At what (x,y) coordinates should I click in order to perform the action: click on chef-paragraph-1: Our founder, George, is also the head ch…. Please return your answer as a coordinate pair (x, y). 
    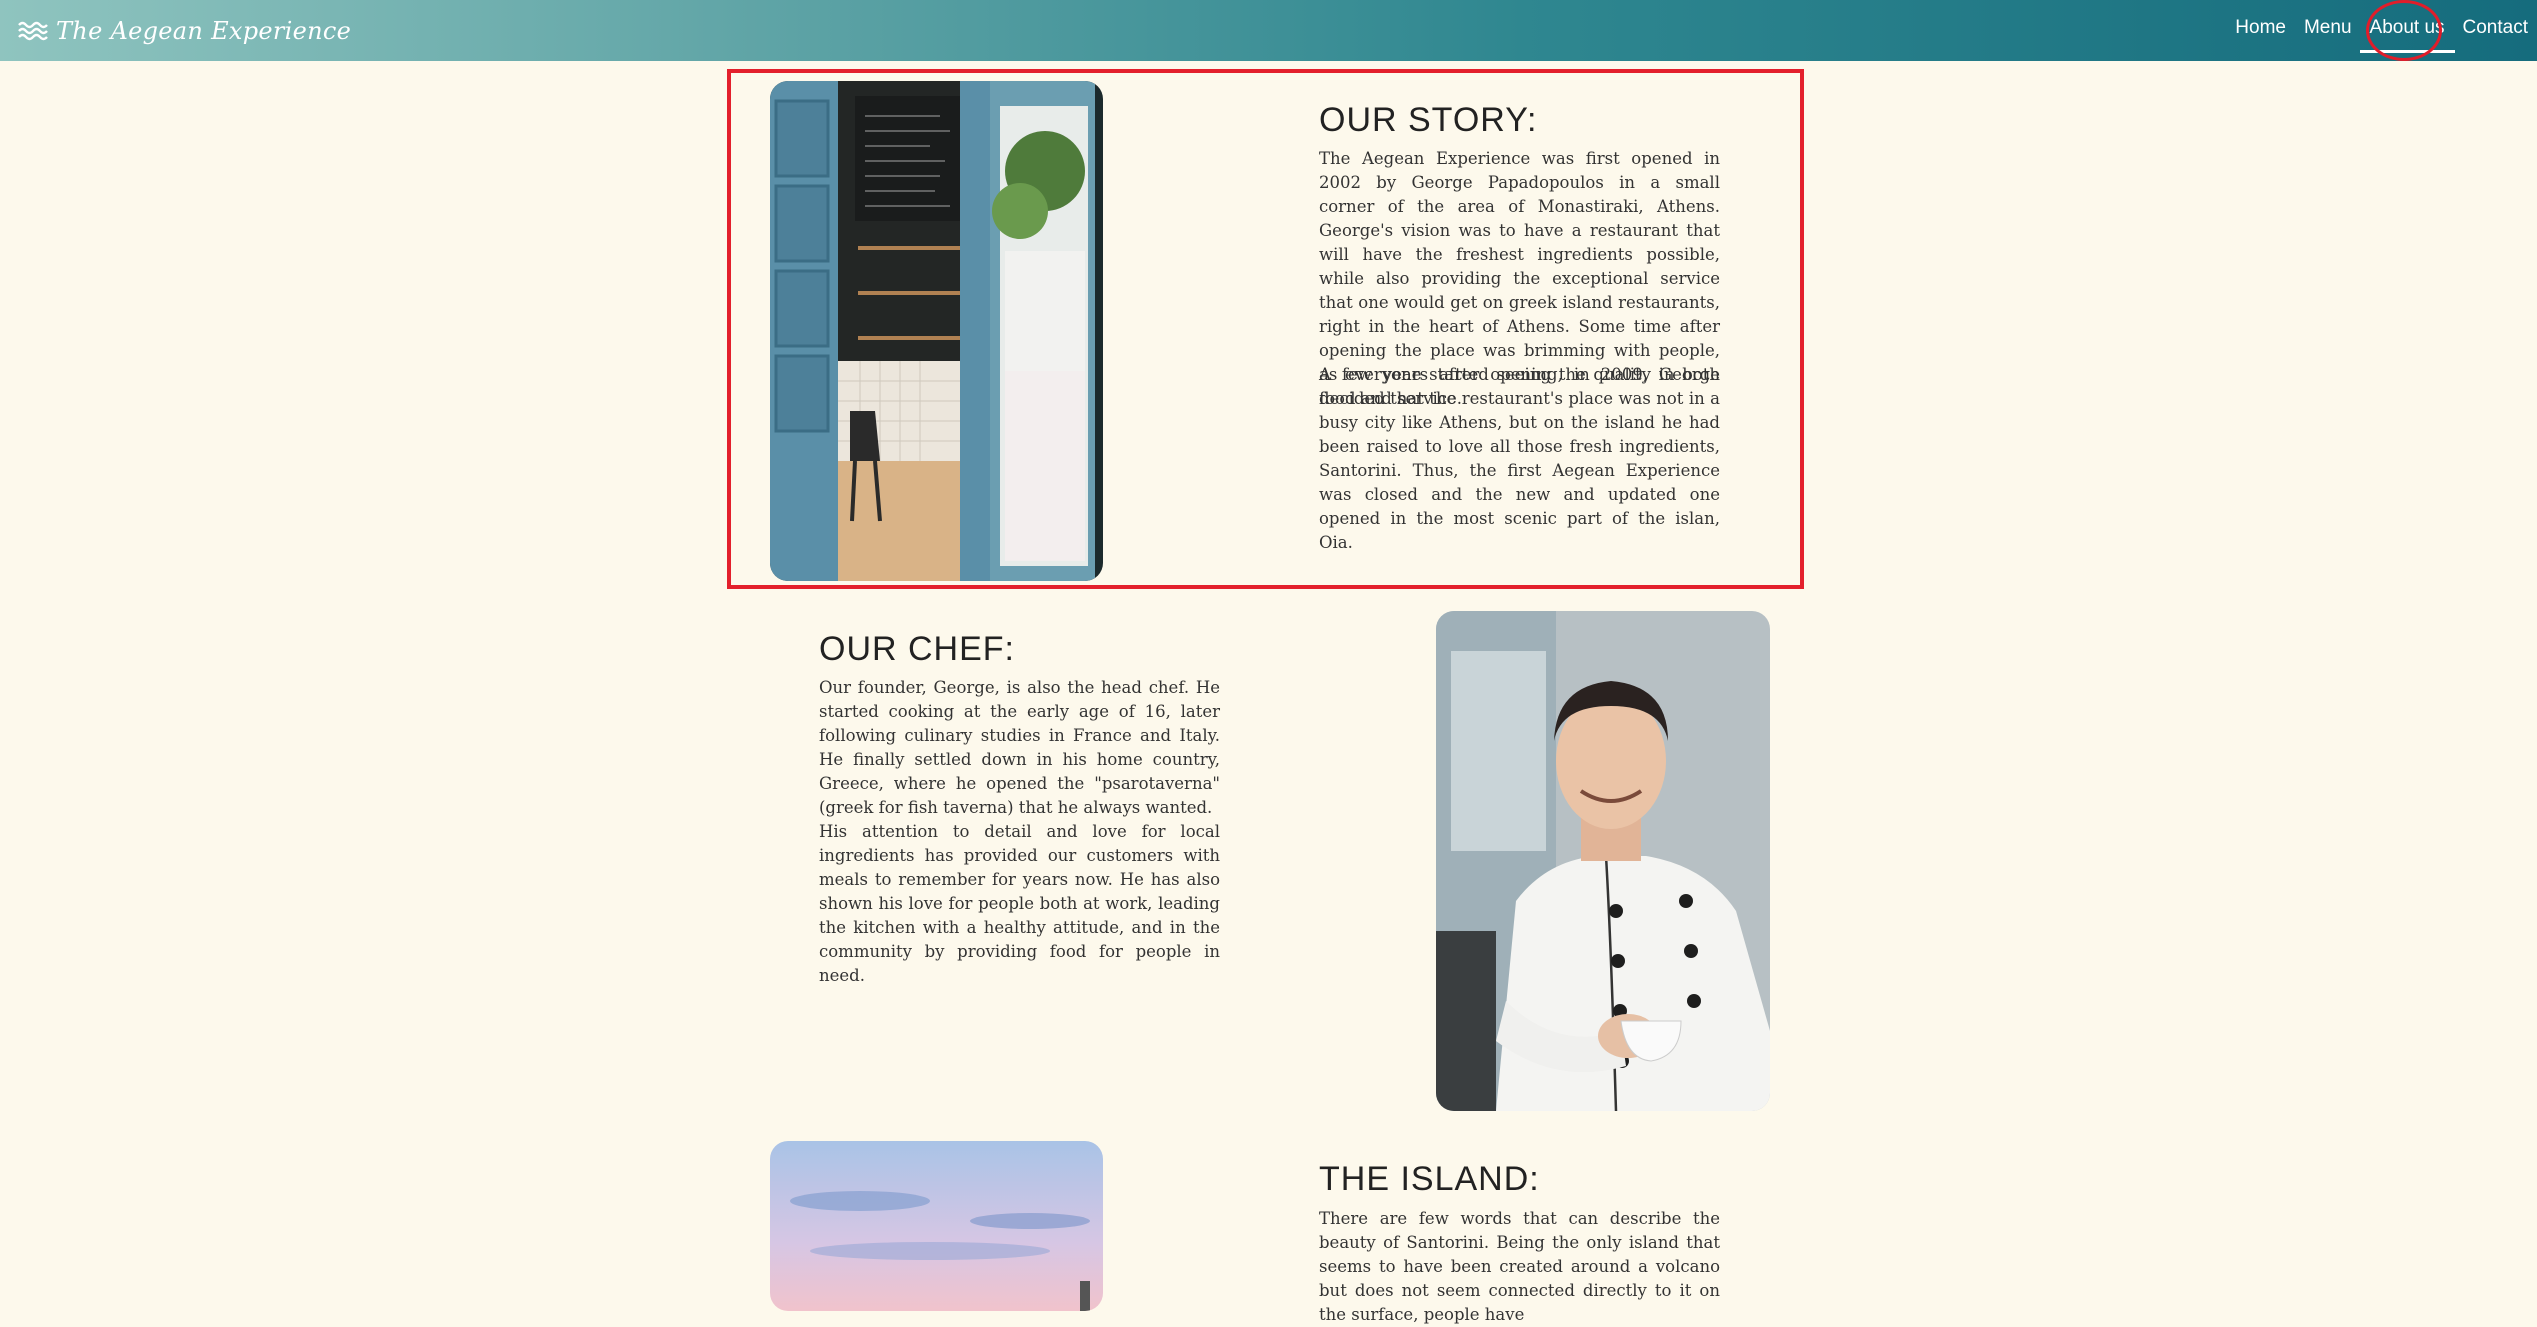
    Looking at the image, I should click on (1019, 747).